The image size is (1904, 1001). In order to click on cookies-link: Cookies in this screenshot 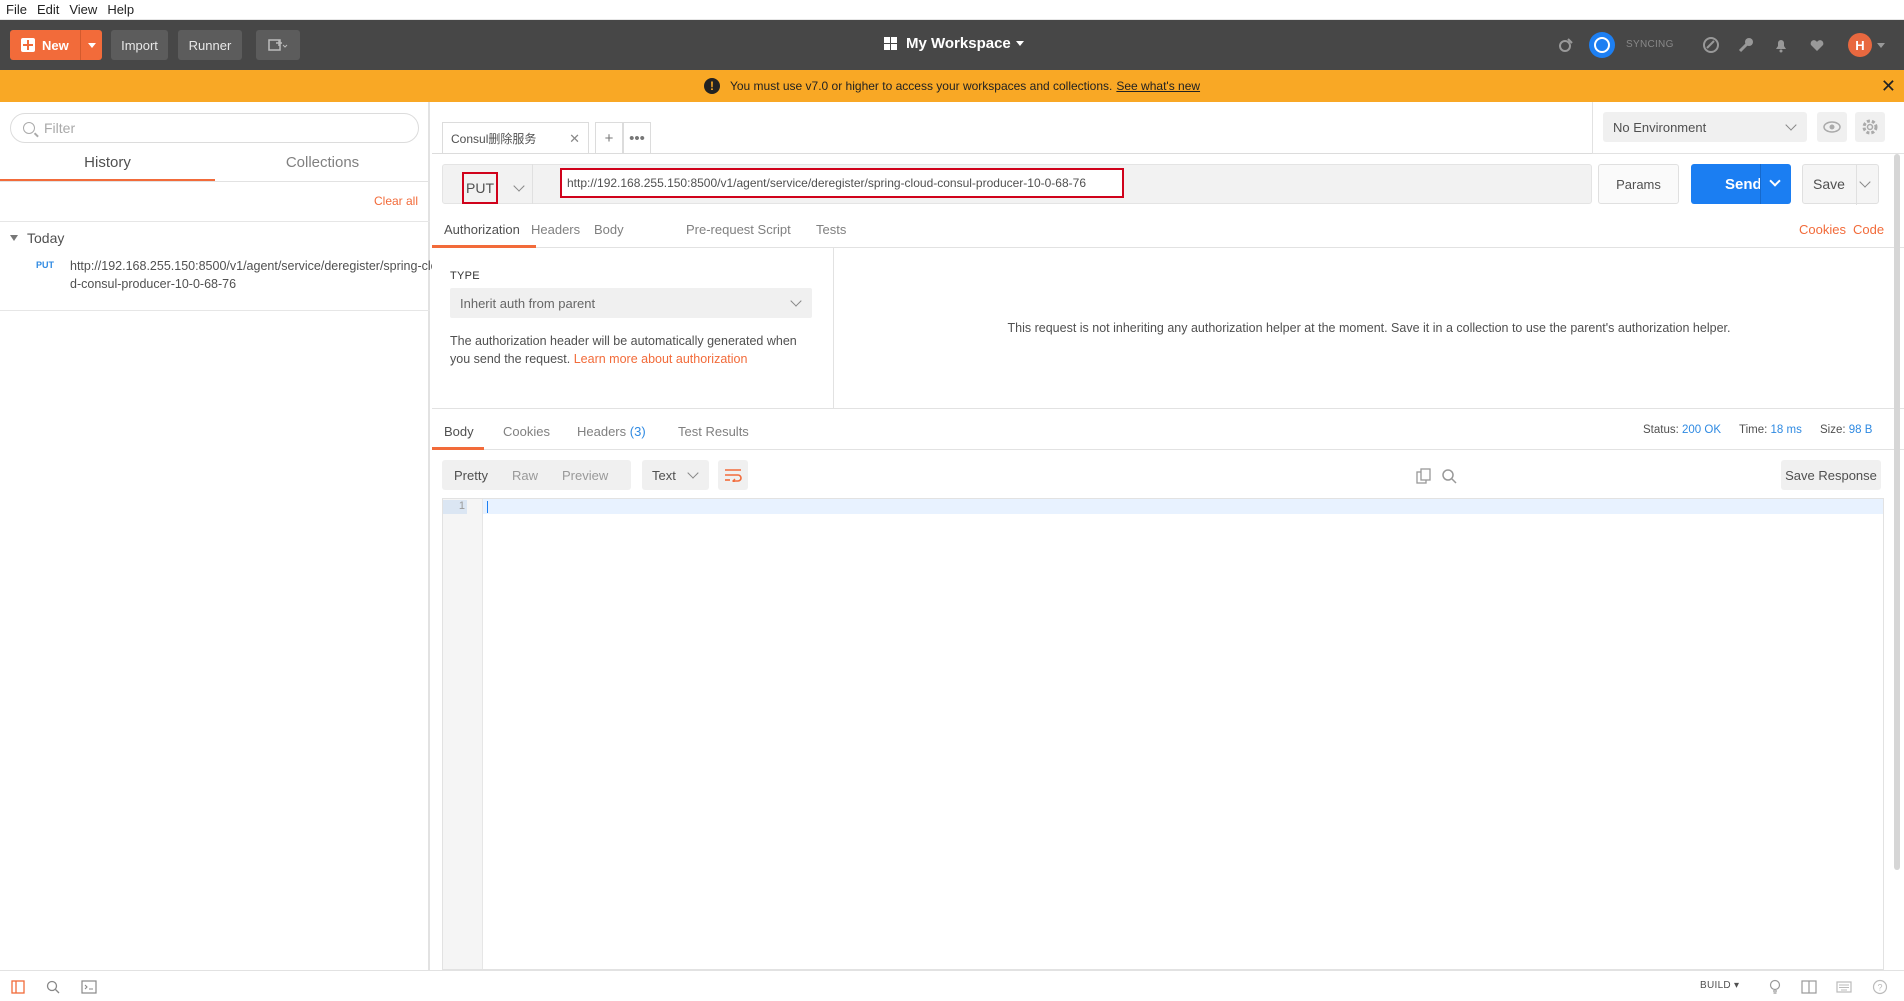, I will do `click(1822, 229)`.